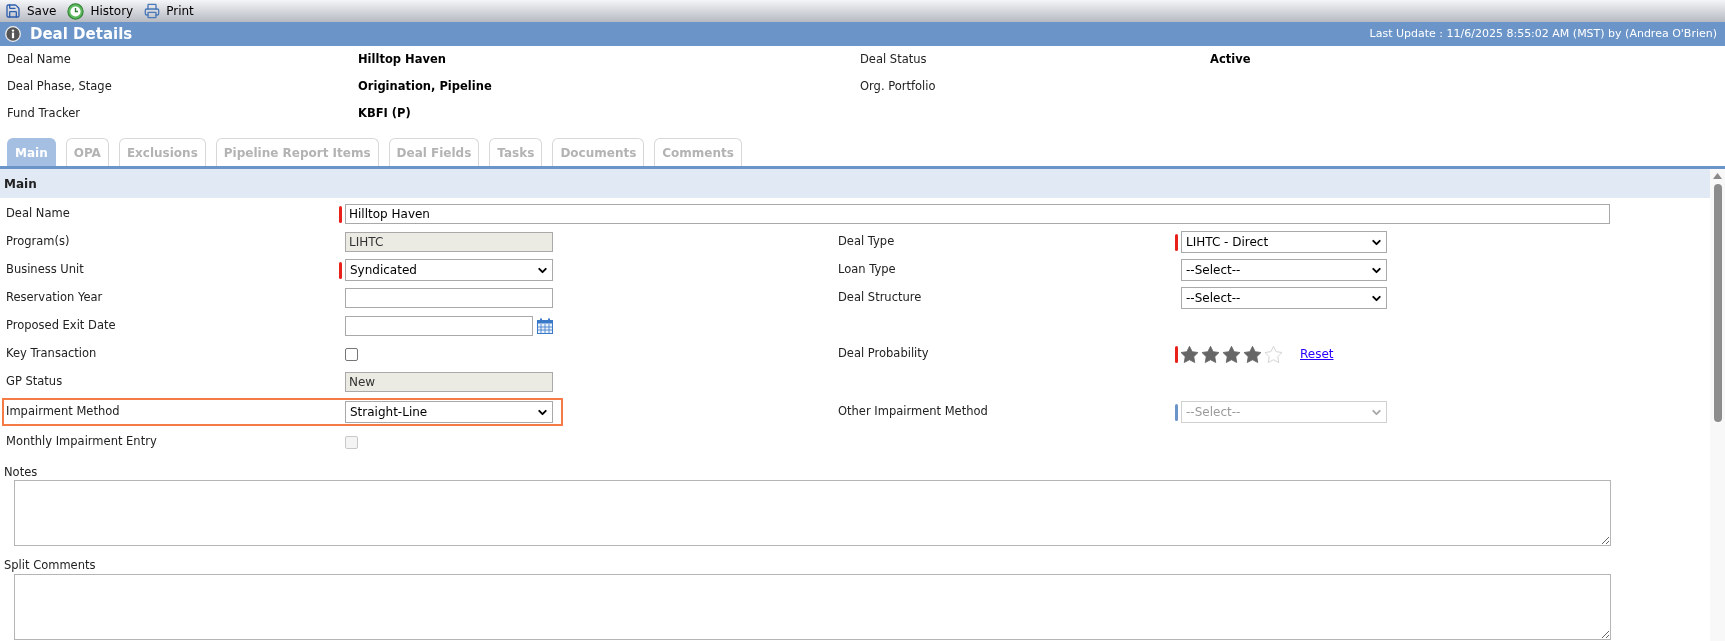 The height and width of the screenshot is (641, 1725). Describe the element at coordinates (449, 382) in the screenshot. I see `readonly-field: New` at that location.